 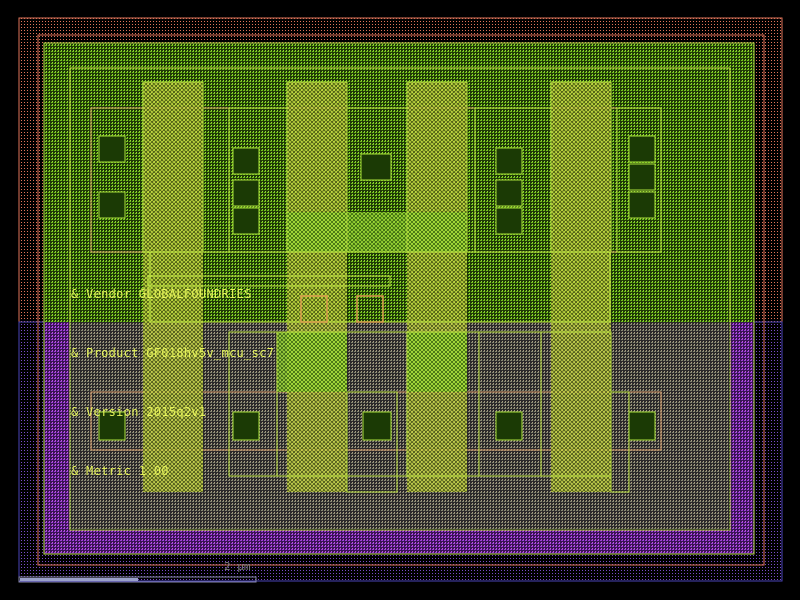 What do you see at coordinates (79, 579) in the screenshot?
I see `scale-bar-fill` at bounding box center [79, 579].